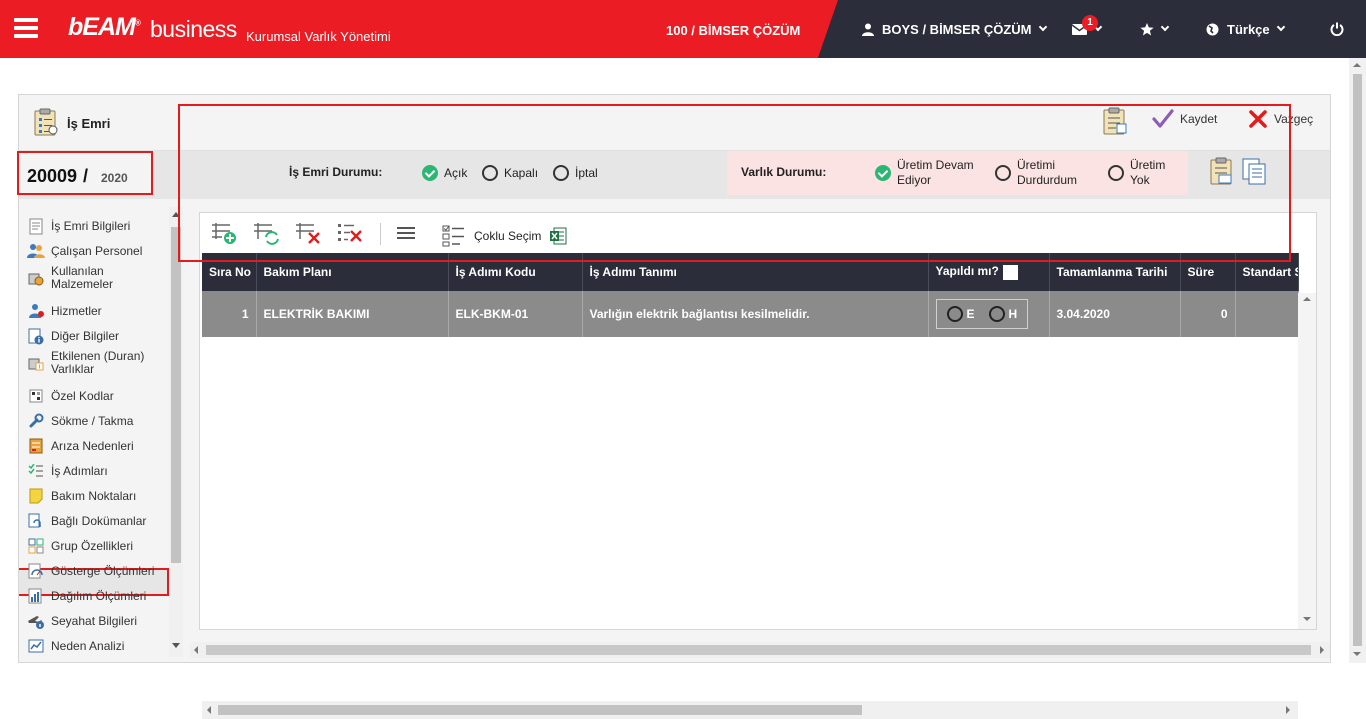 The width and height of the screenshot is (1366, 719). I want to click on column-header-yapildi: Yapıldı mı?, so click(989, 272).